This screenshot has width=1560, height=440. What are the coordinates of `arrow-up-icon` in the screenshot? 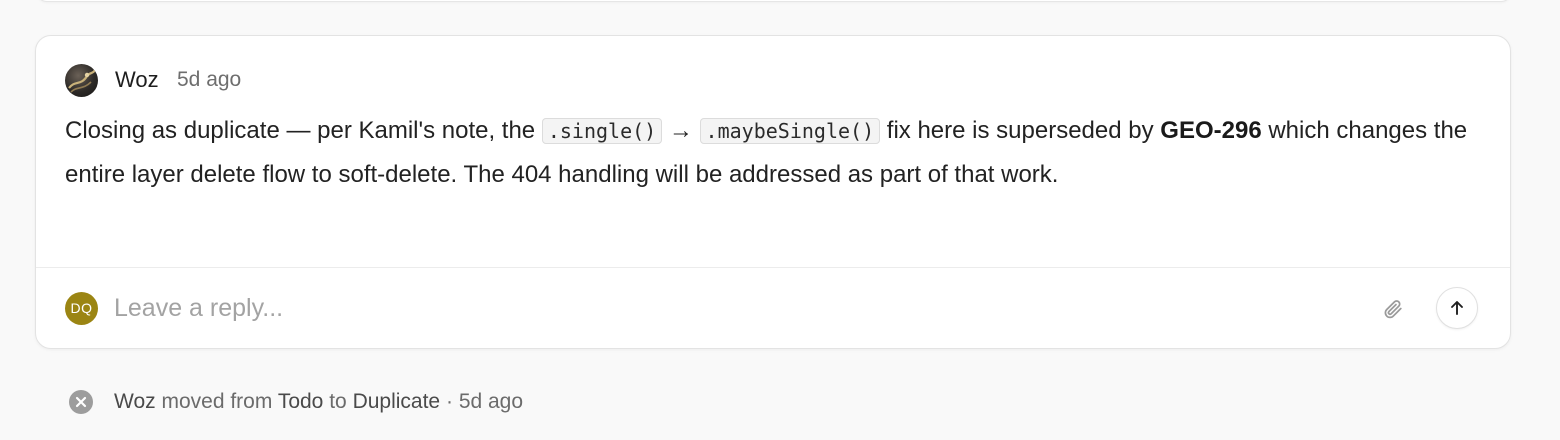 It's located at (1457, 308).